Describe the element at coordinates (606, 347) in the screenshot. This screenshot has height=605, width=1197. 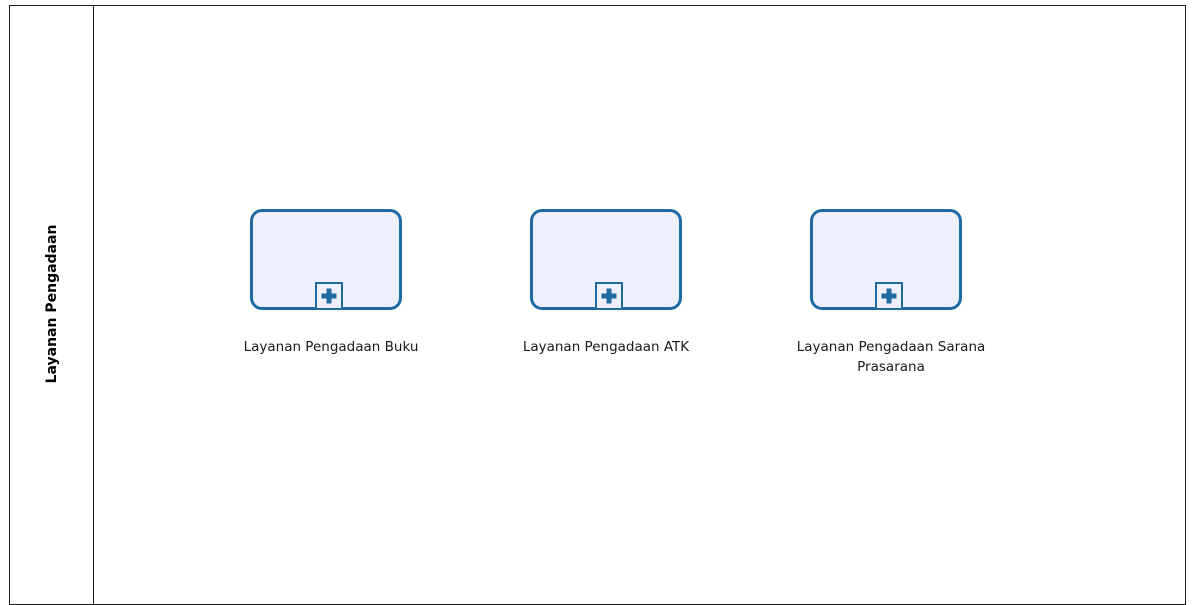
I see `task-label: Layanan Pengadaan ATK` at that location.